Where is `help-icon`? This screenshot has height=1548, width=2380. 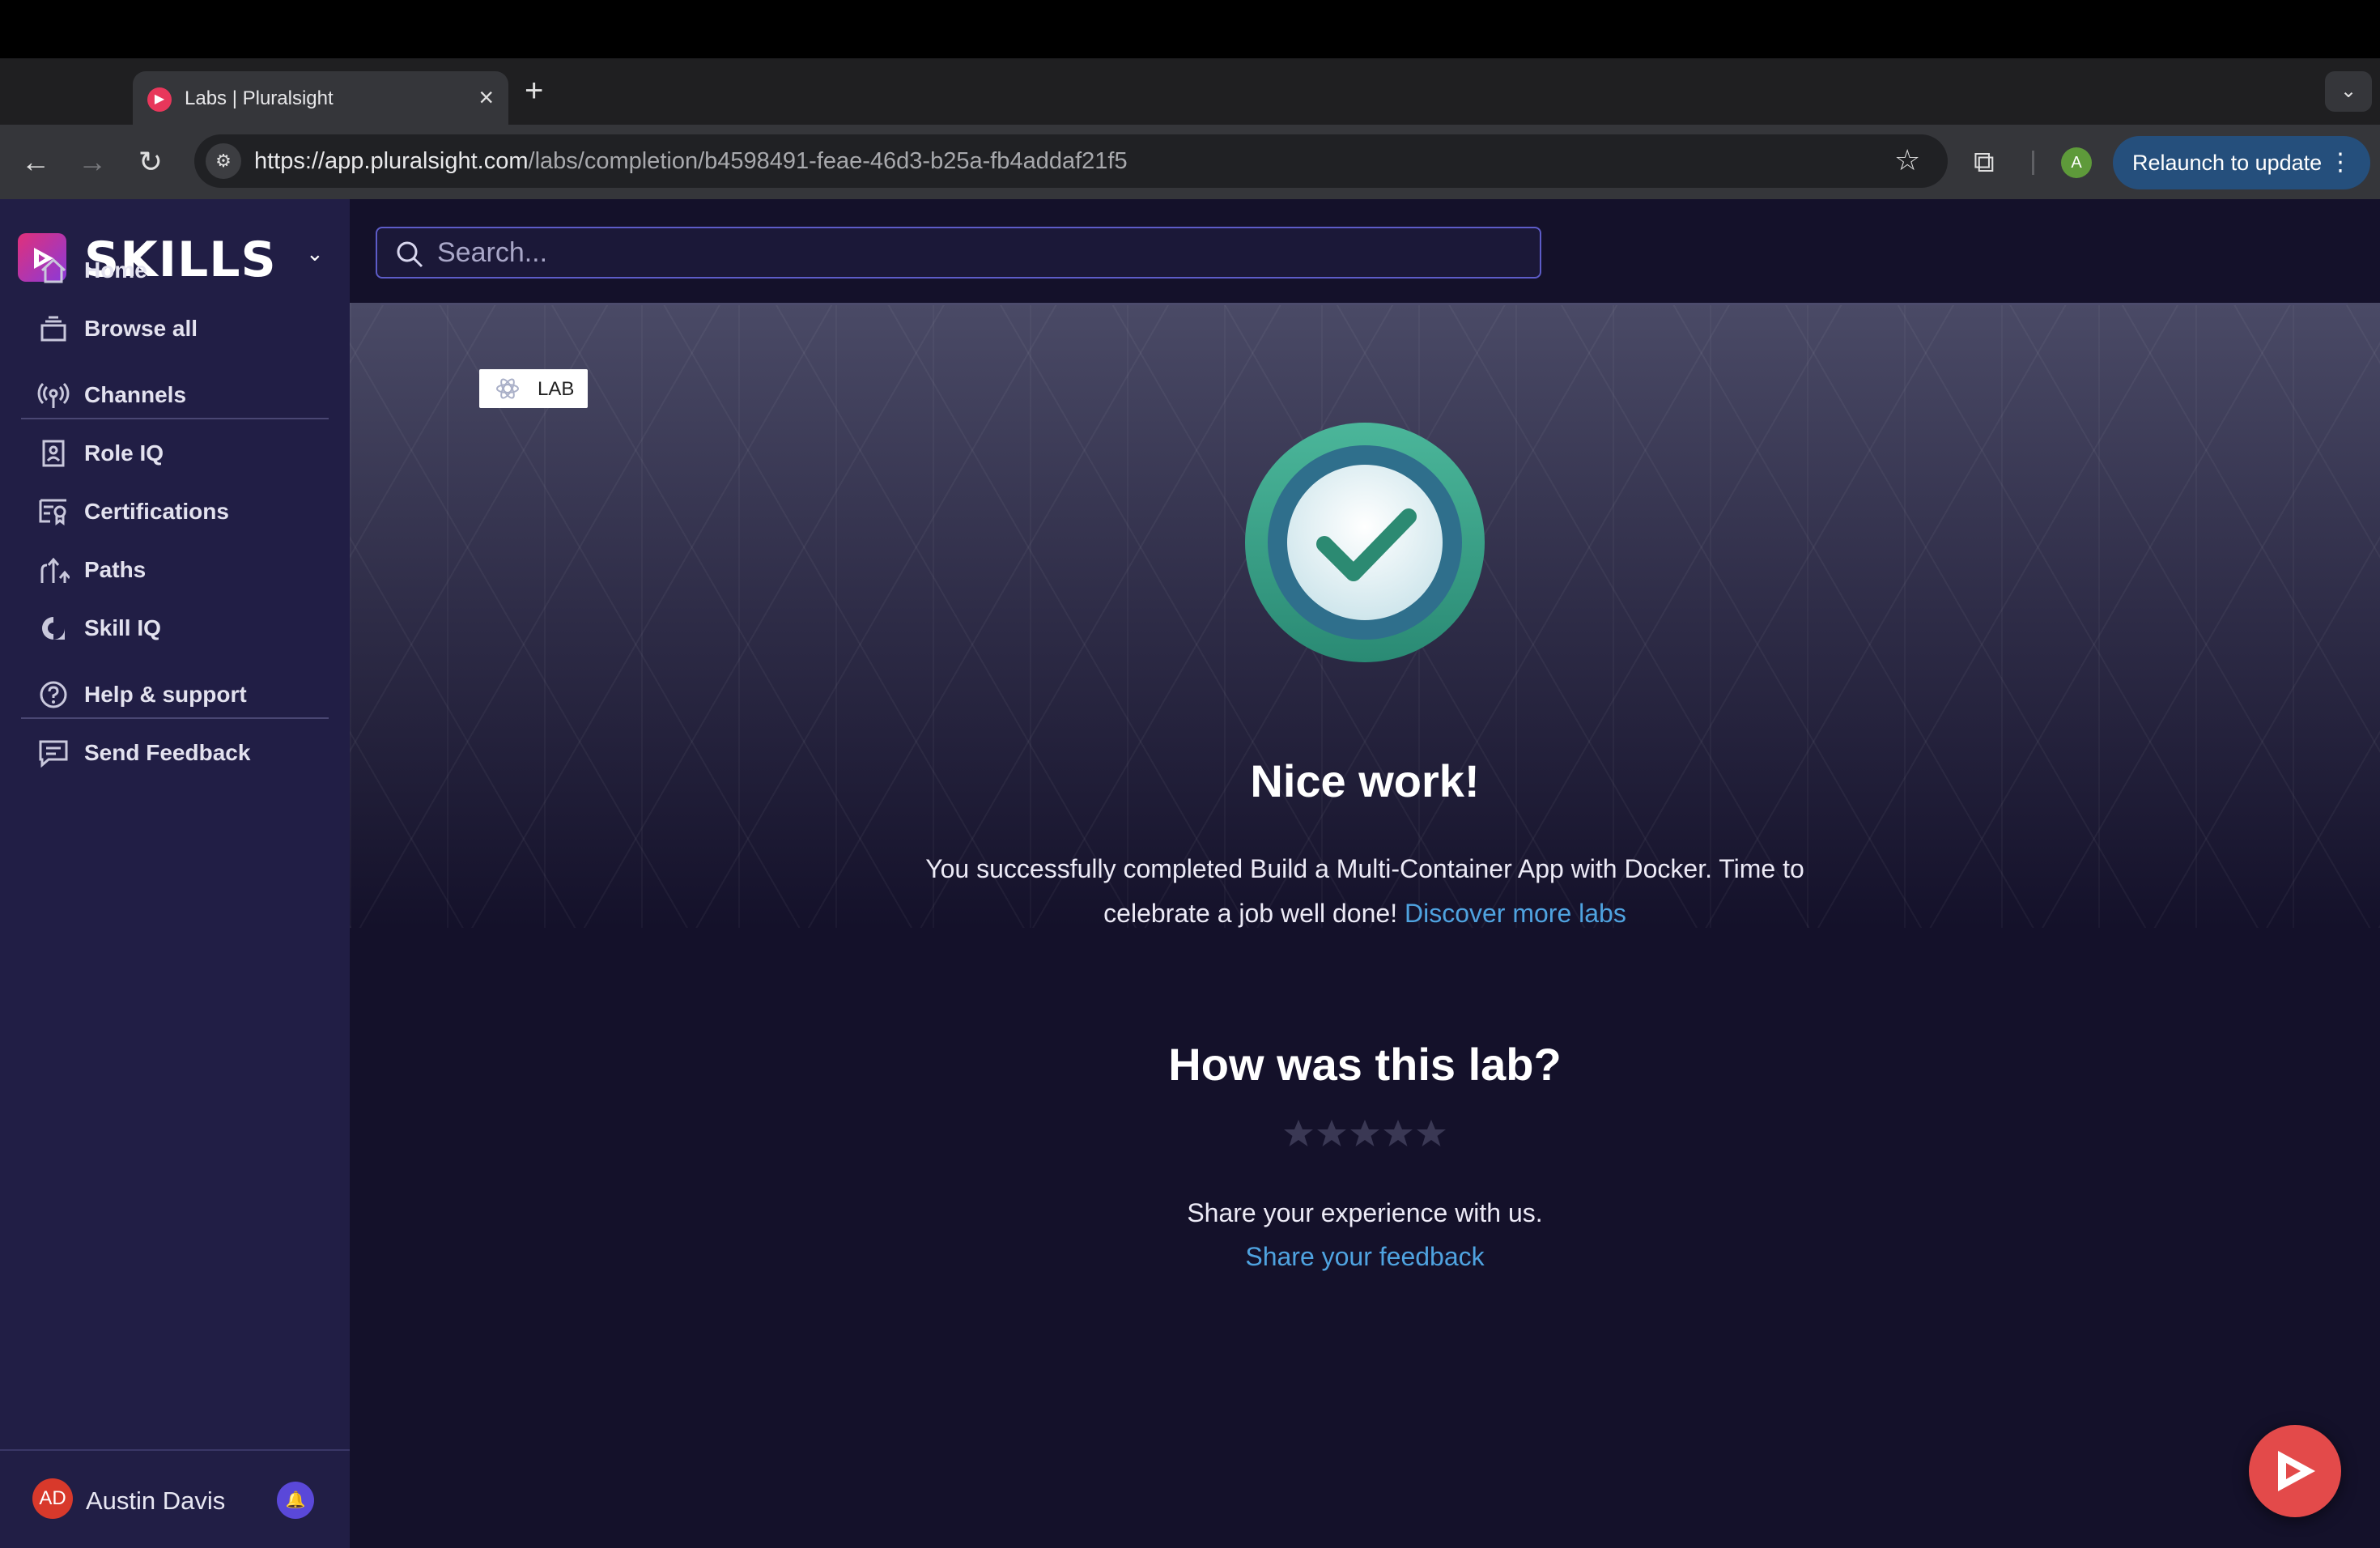 help-icon is located at coordinates (54, 695).